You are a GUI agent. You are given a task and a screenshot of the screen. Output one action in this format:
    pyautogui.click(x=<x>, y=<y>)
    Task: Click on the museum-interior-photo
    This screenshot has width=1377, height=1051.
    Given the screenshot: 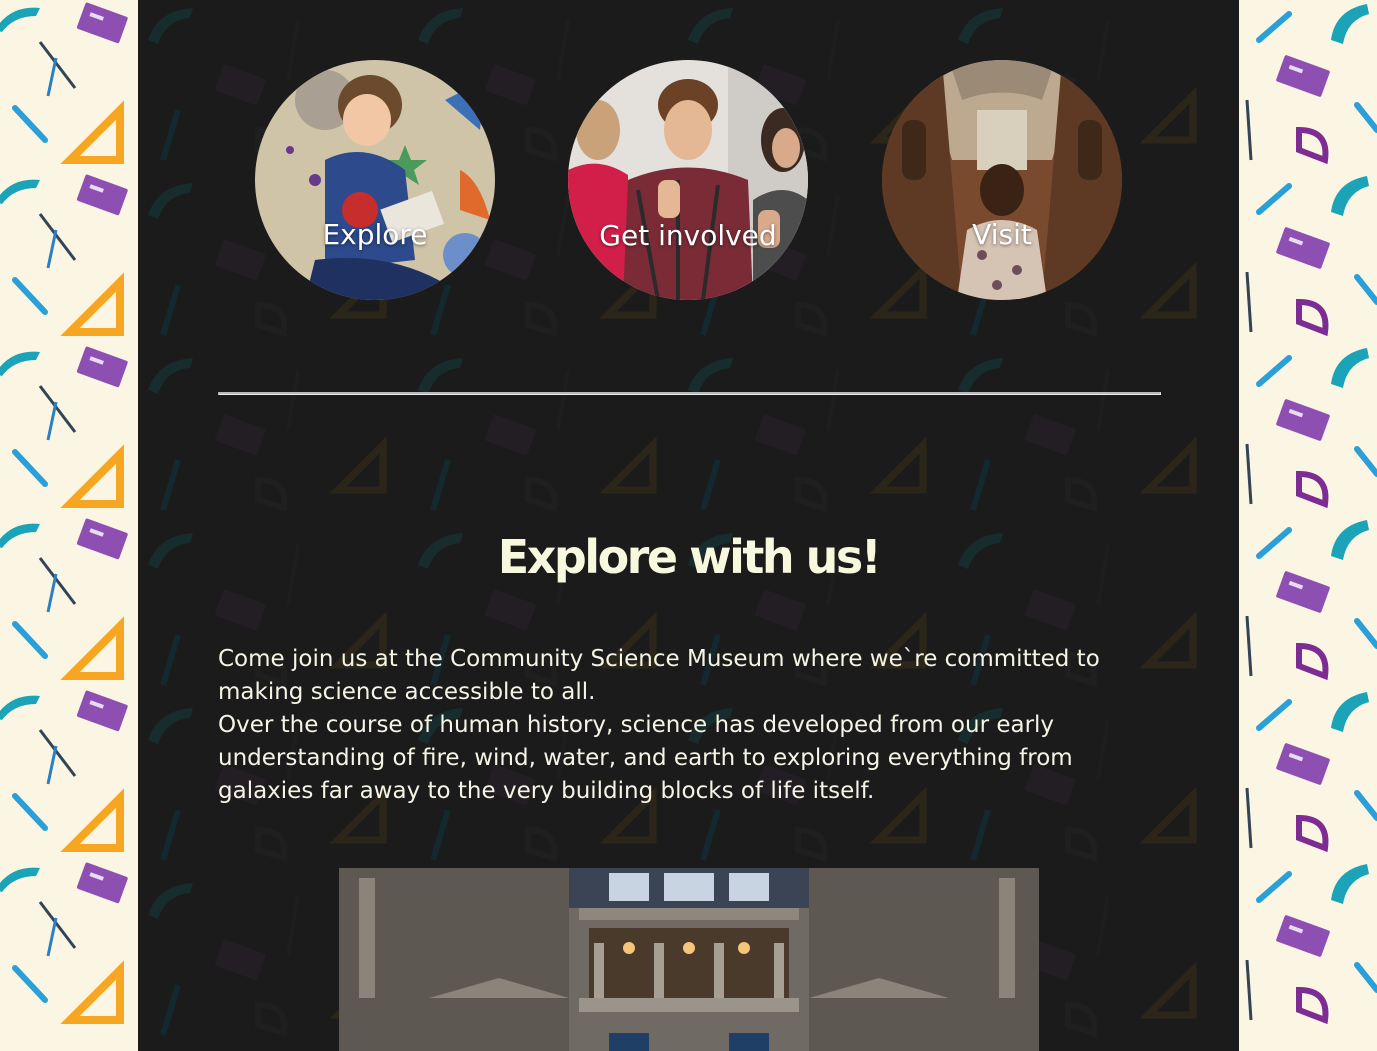 What is the action you would take?
    pyautogui.click(x=689, y=959)
    